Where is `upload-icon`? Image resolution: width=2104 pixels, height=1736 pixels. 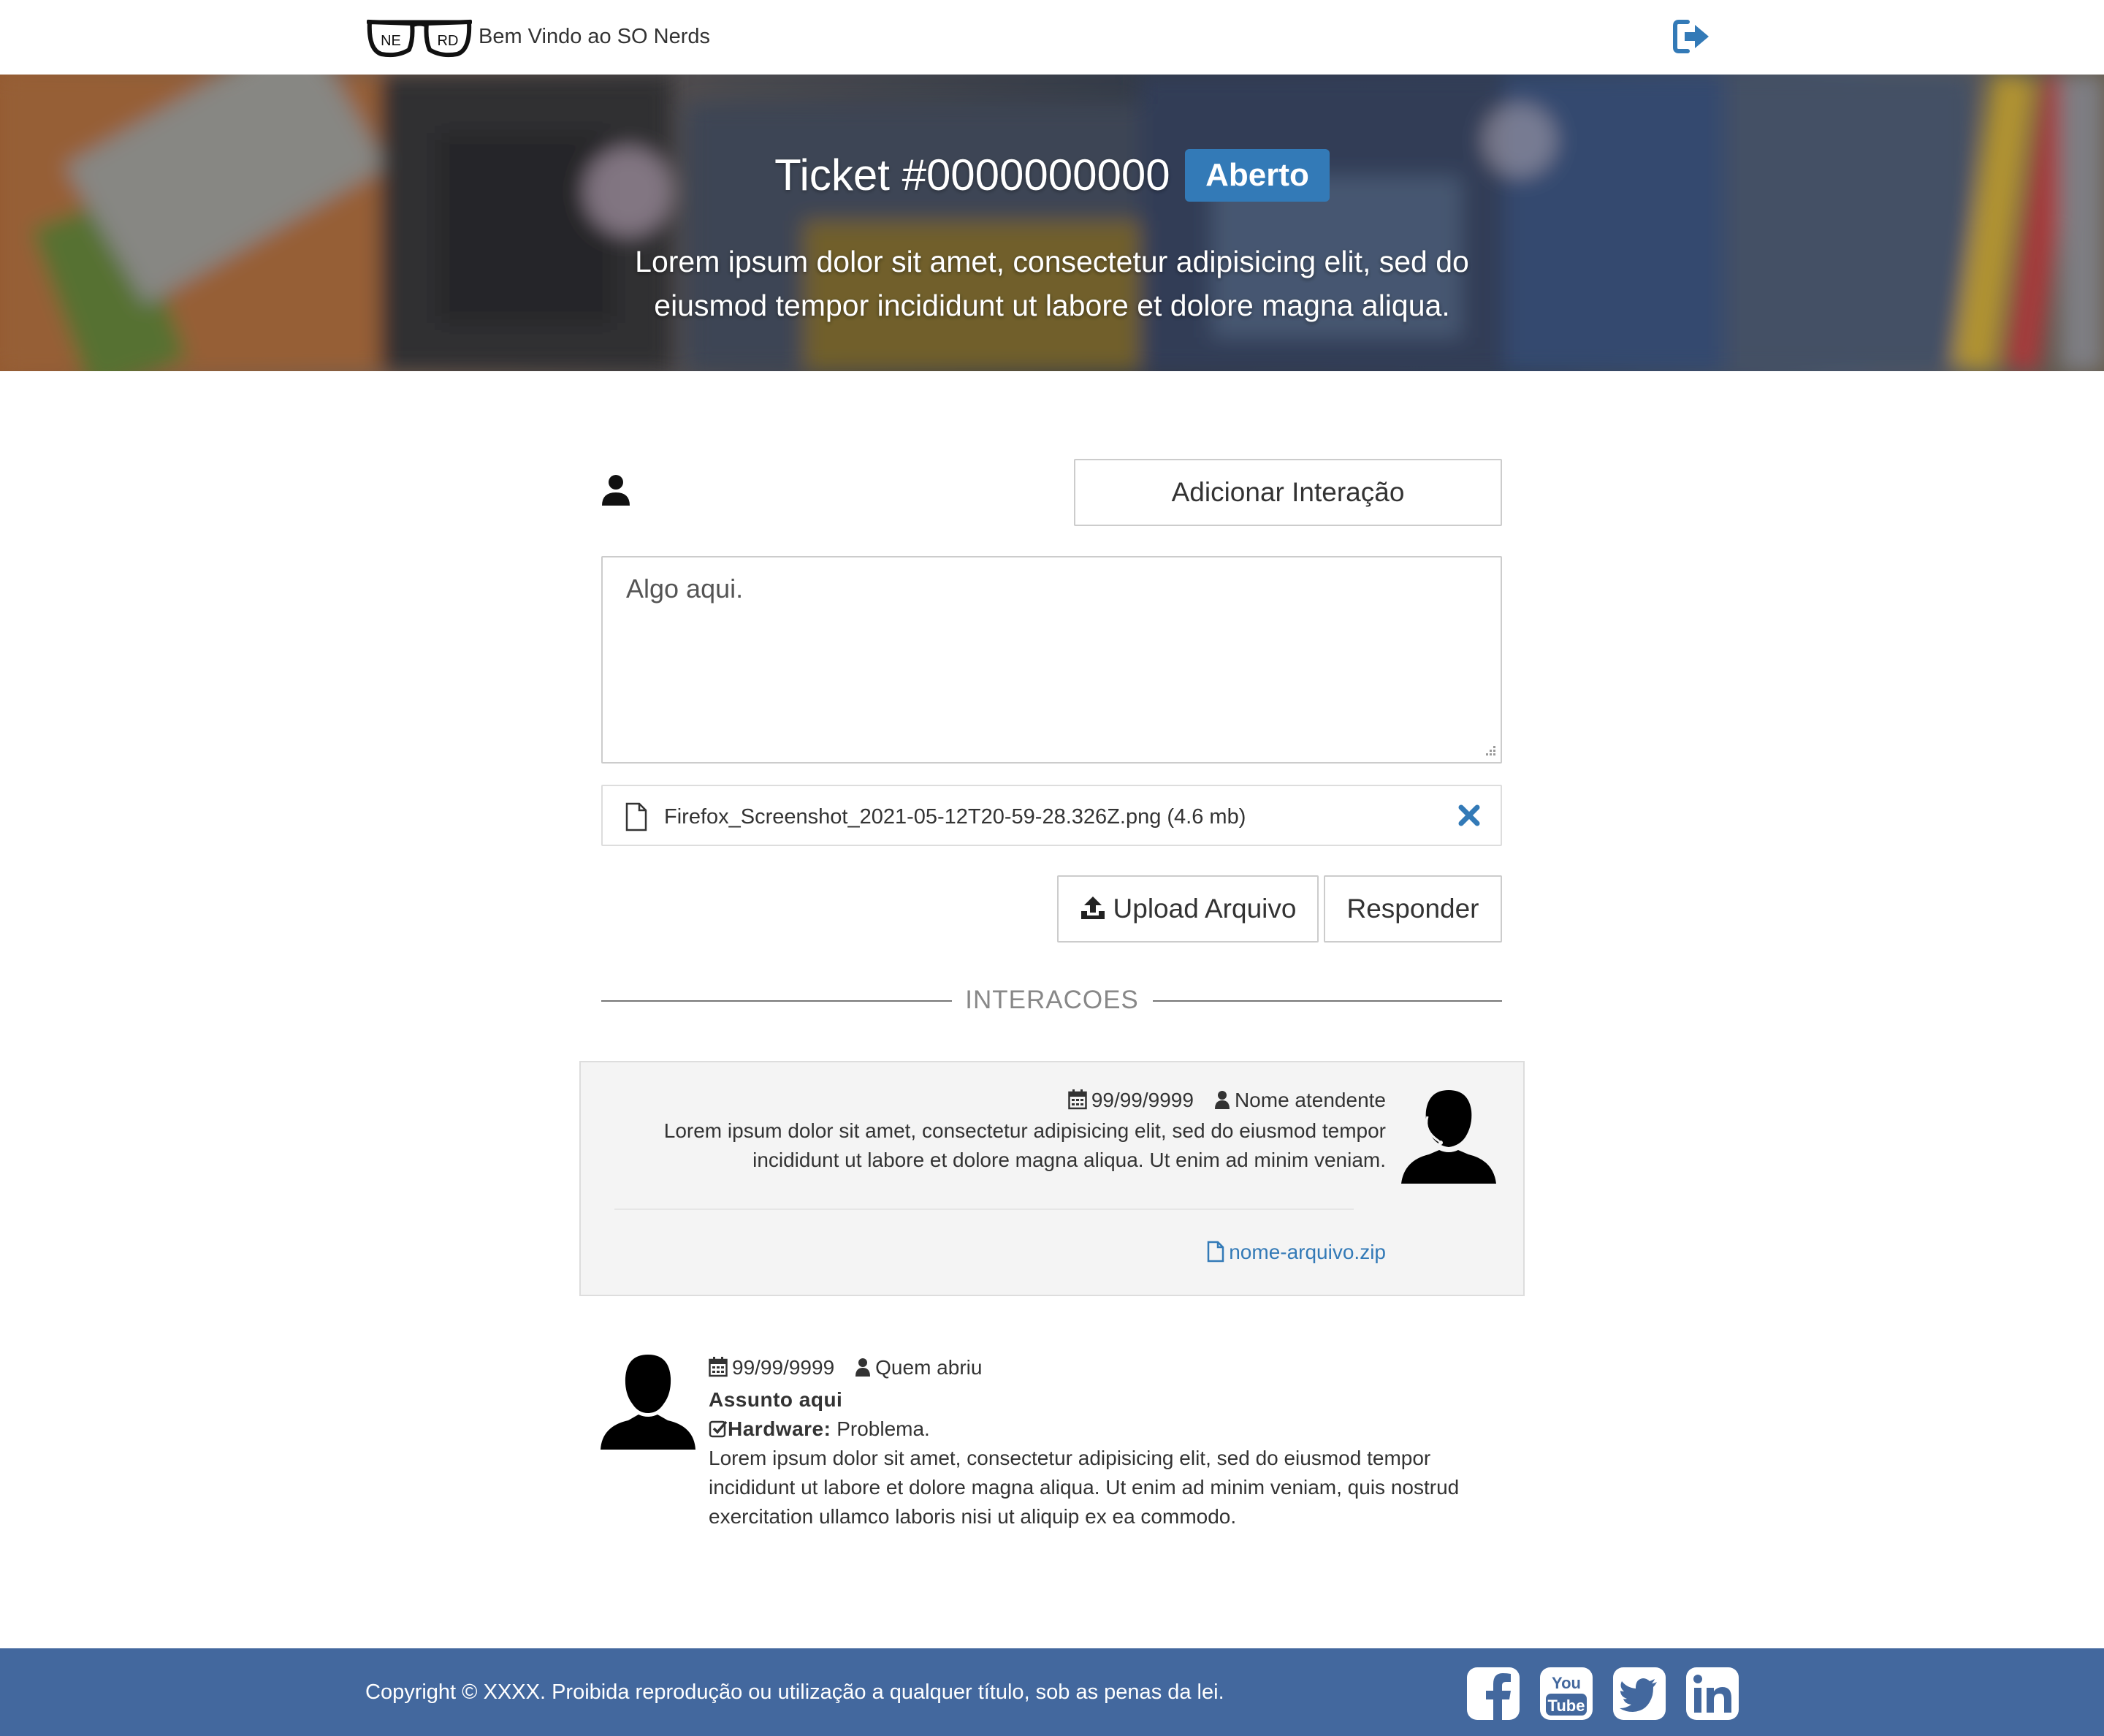 upload-icon is located at coordinates (1092, 908).